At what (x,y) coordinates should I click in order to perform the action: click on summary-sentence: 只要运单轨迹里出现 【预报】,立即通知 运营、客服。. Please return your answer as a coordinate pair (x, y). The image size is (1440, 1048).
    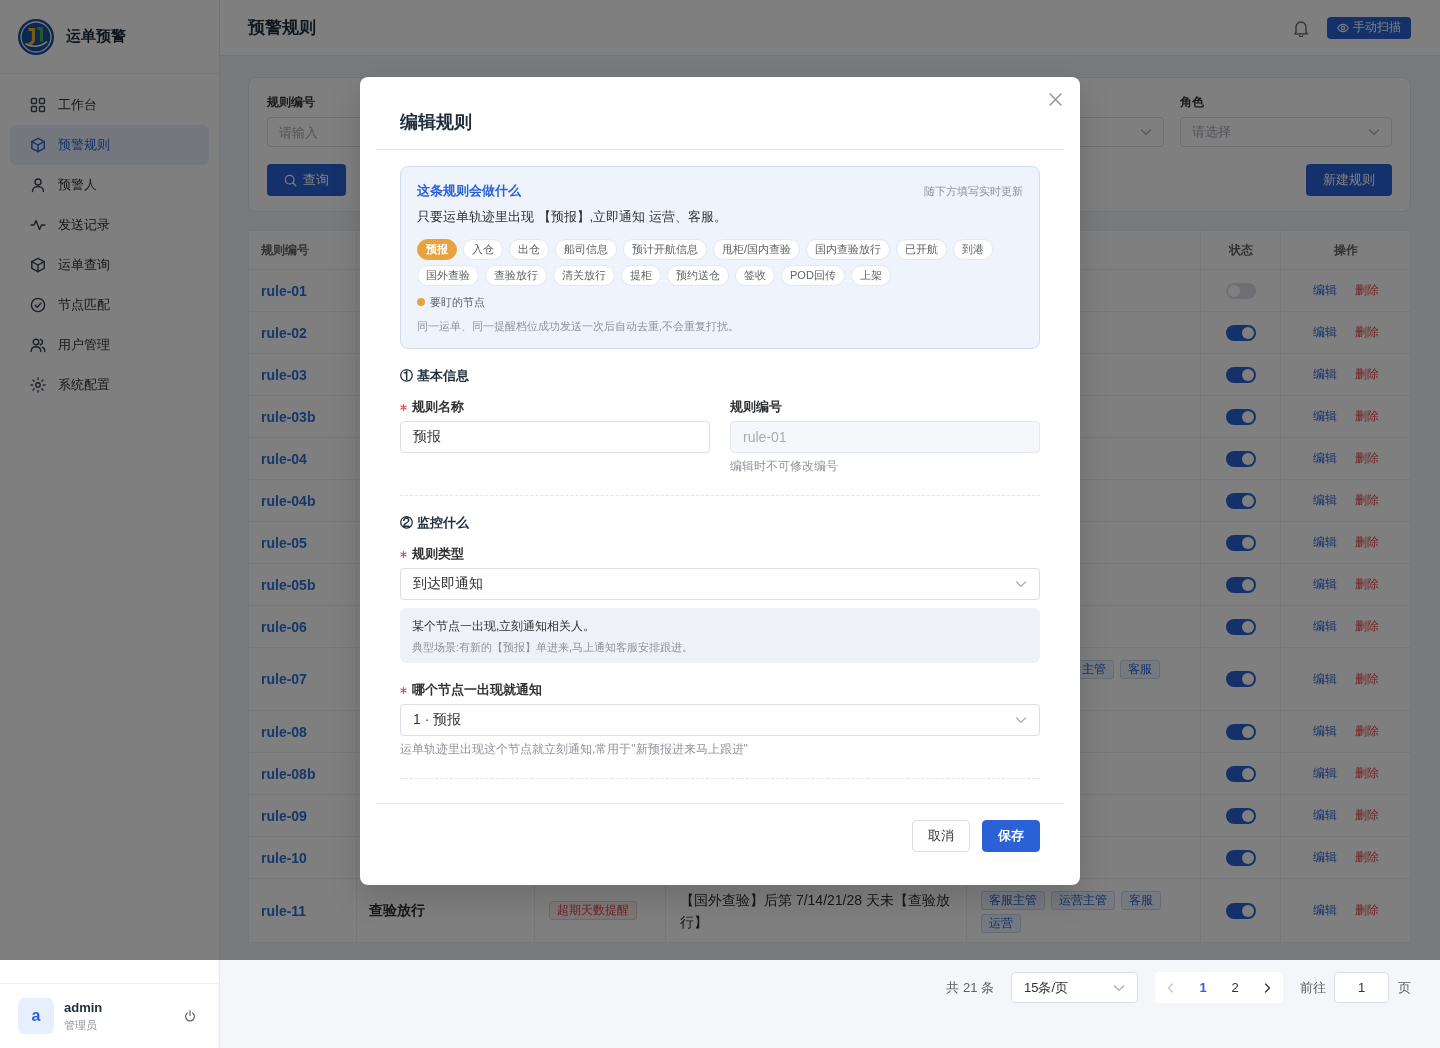
    Looking at the image, I should click on (572, 217).